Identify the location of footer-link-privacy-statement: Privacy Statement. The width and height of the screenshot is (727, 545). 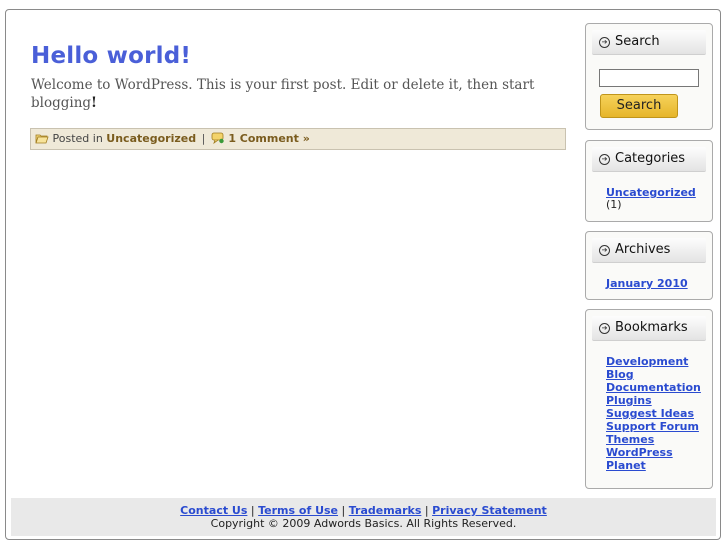
(489, 510).